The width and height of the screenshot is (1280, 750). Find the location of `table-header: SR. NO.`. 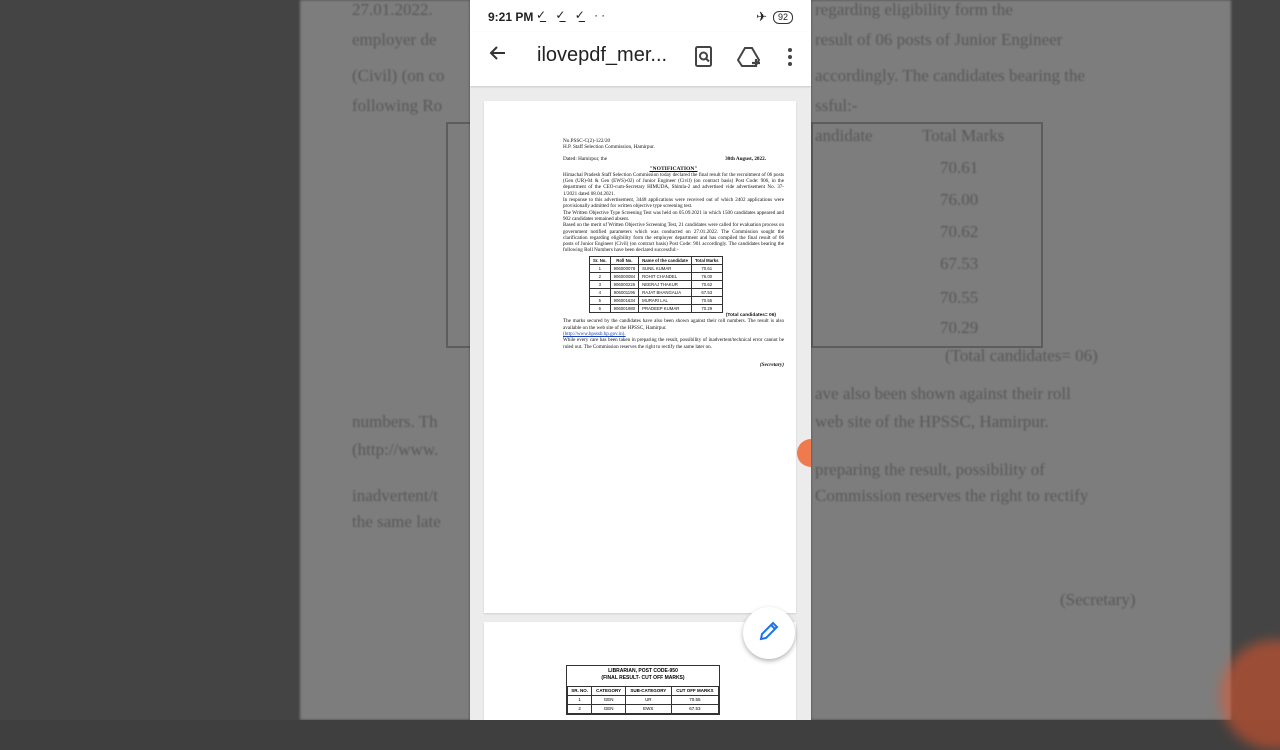

table-header: SR. NO. is located at coordinates (579, 691).